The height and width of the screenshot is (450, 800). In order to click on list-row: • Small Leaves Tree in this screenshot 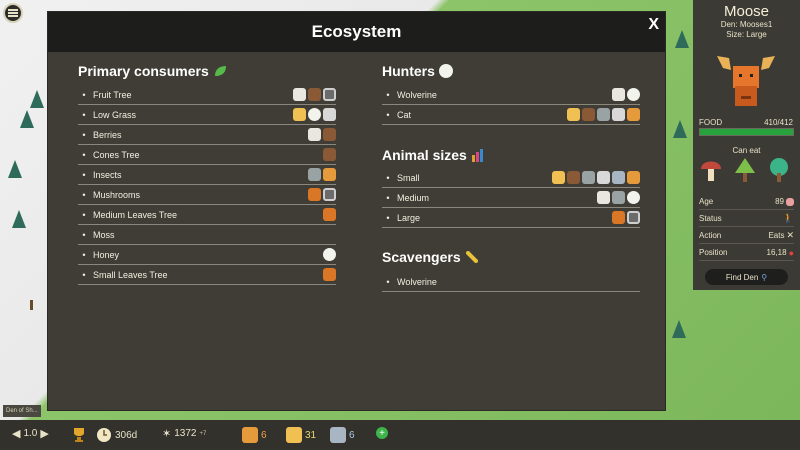, I will do `click(207, 275)`.